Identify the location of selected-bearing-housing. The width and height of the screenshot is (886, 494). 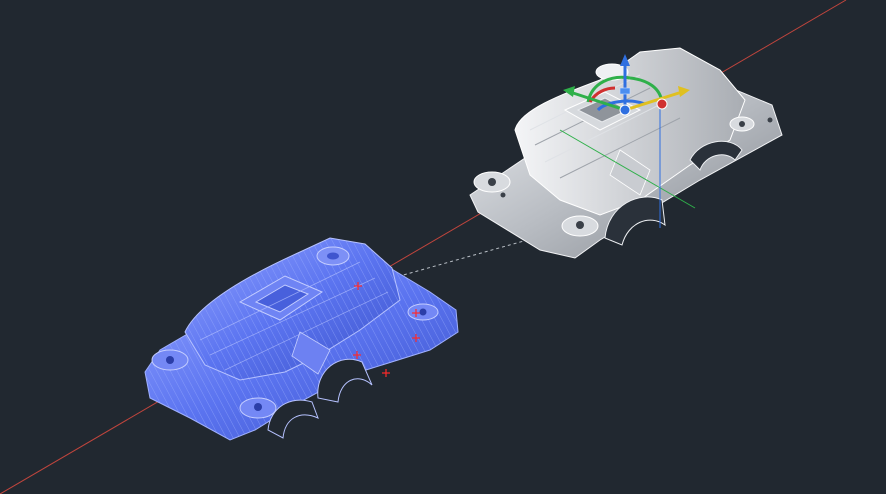
(301, 339).